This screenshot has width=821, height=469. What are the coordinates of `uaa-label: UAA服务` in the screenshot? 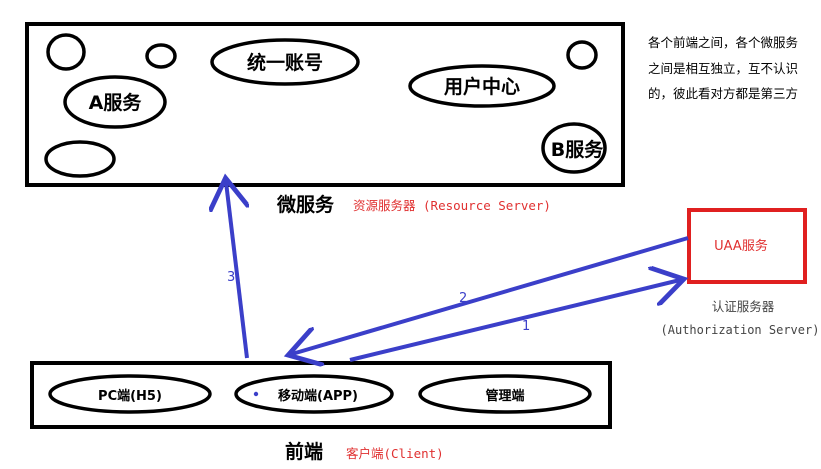 It's located at (741, 246).